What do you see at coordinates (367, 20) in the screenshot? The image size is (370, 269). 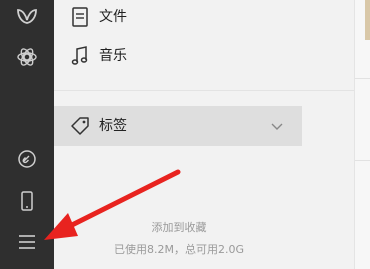 I see `thumbnail` at bounding box center [367, 20].